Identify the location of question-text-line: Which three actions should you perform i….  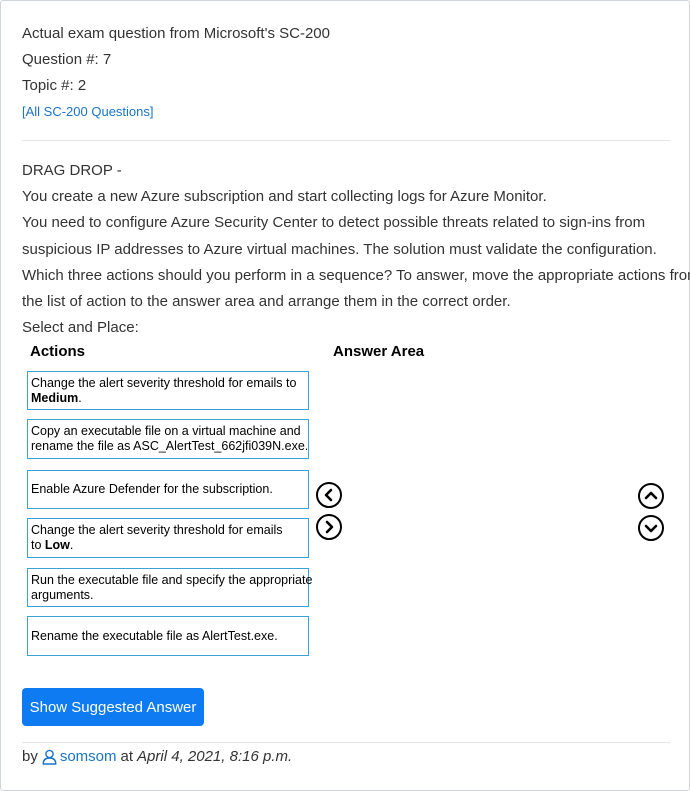
(356, 275).